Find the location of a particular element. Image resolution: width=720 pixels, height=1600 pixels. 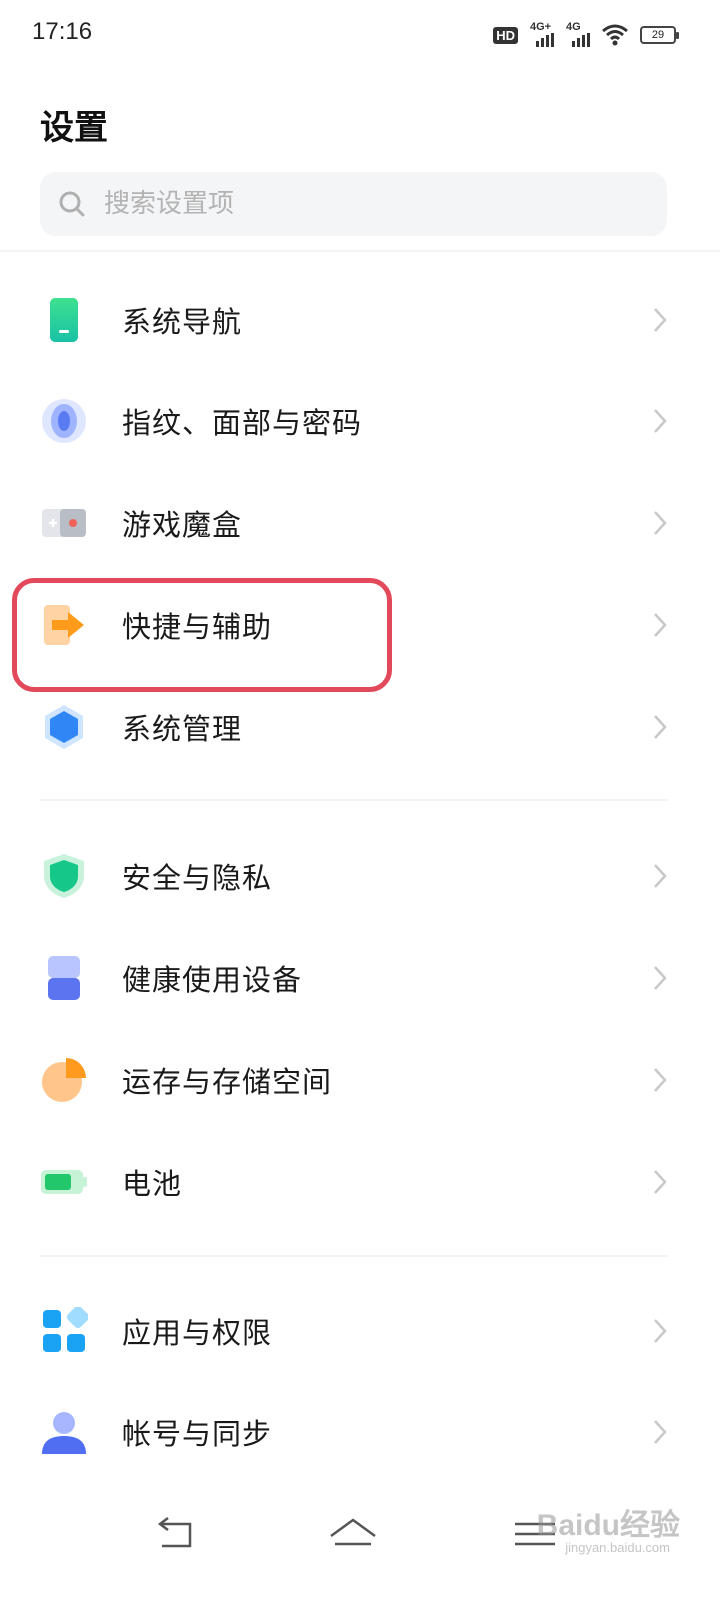

hd-voice-icon: HD is located at coordinates (505, 35).